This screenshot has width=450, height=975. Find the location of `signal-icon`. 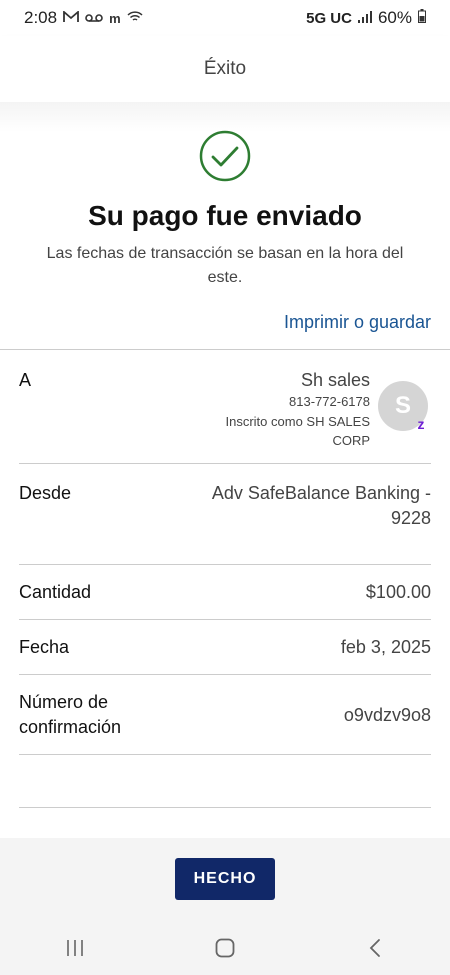

signal-icon is located at coordinates (364, 18).